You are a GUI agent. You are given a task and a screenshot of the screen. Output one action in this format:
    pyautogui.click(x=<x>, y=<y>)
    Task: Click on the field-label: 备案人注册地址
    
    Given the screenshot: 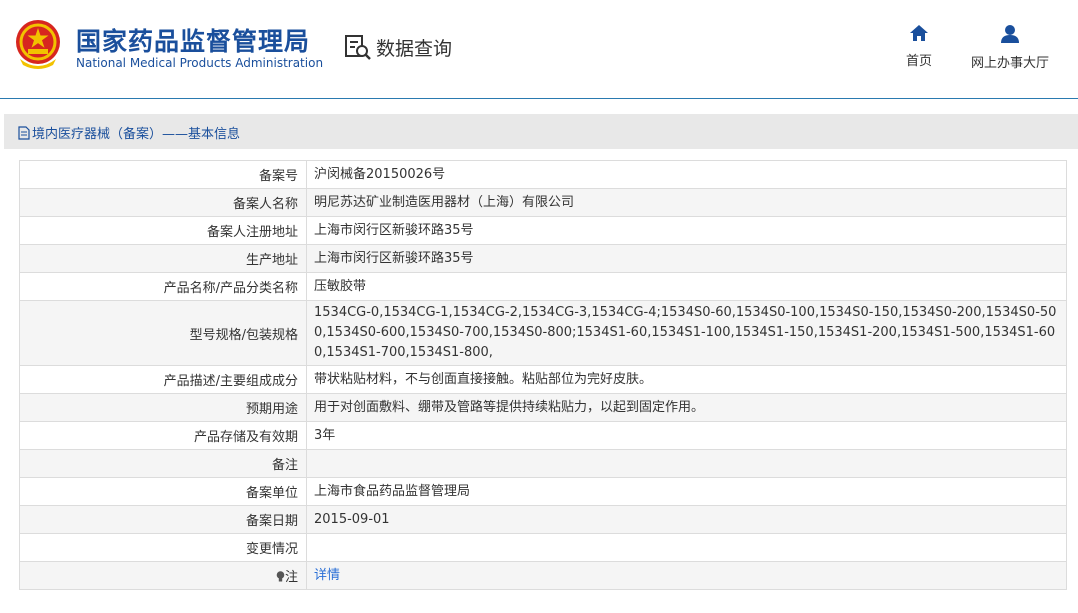 What is the action you would take?
    pyautogui.click(x=163, y=230)
    